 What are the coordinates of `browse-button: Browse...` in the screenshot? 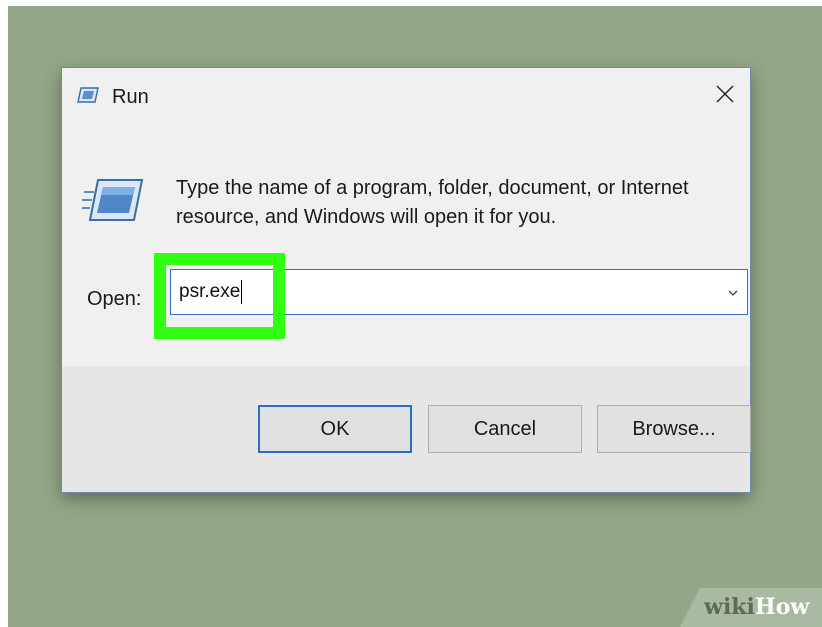 It's located at (674, 429).